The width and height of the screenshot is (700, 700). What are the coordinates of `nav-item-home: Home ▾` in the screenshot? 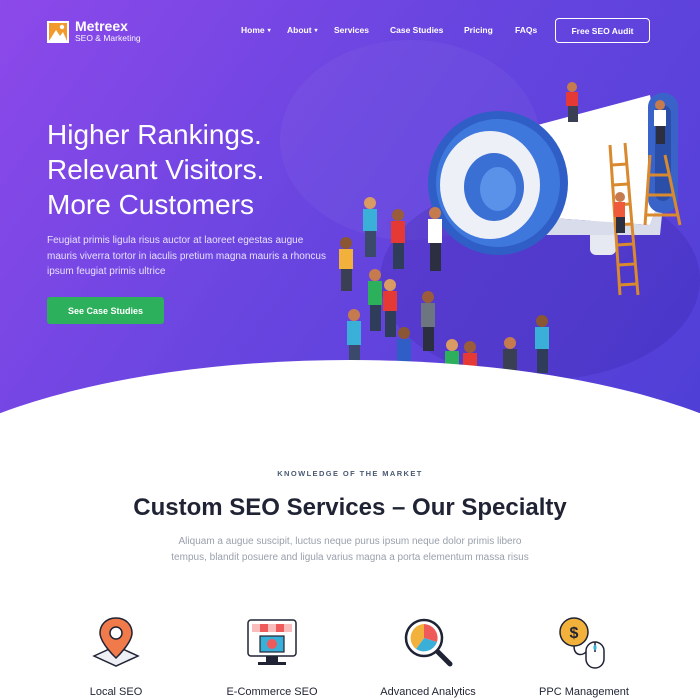 It's located at (256, 30).